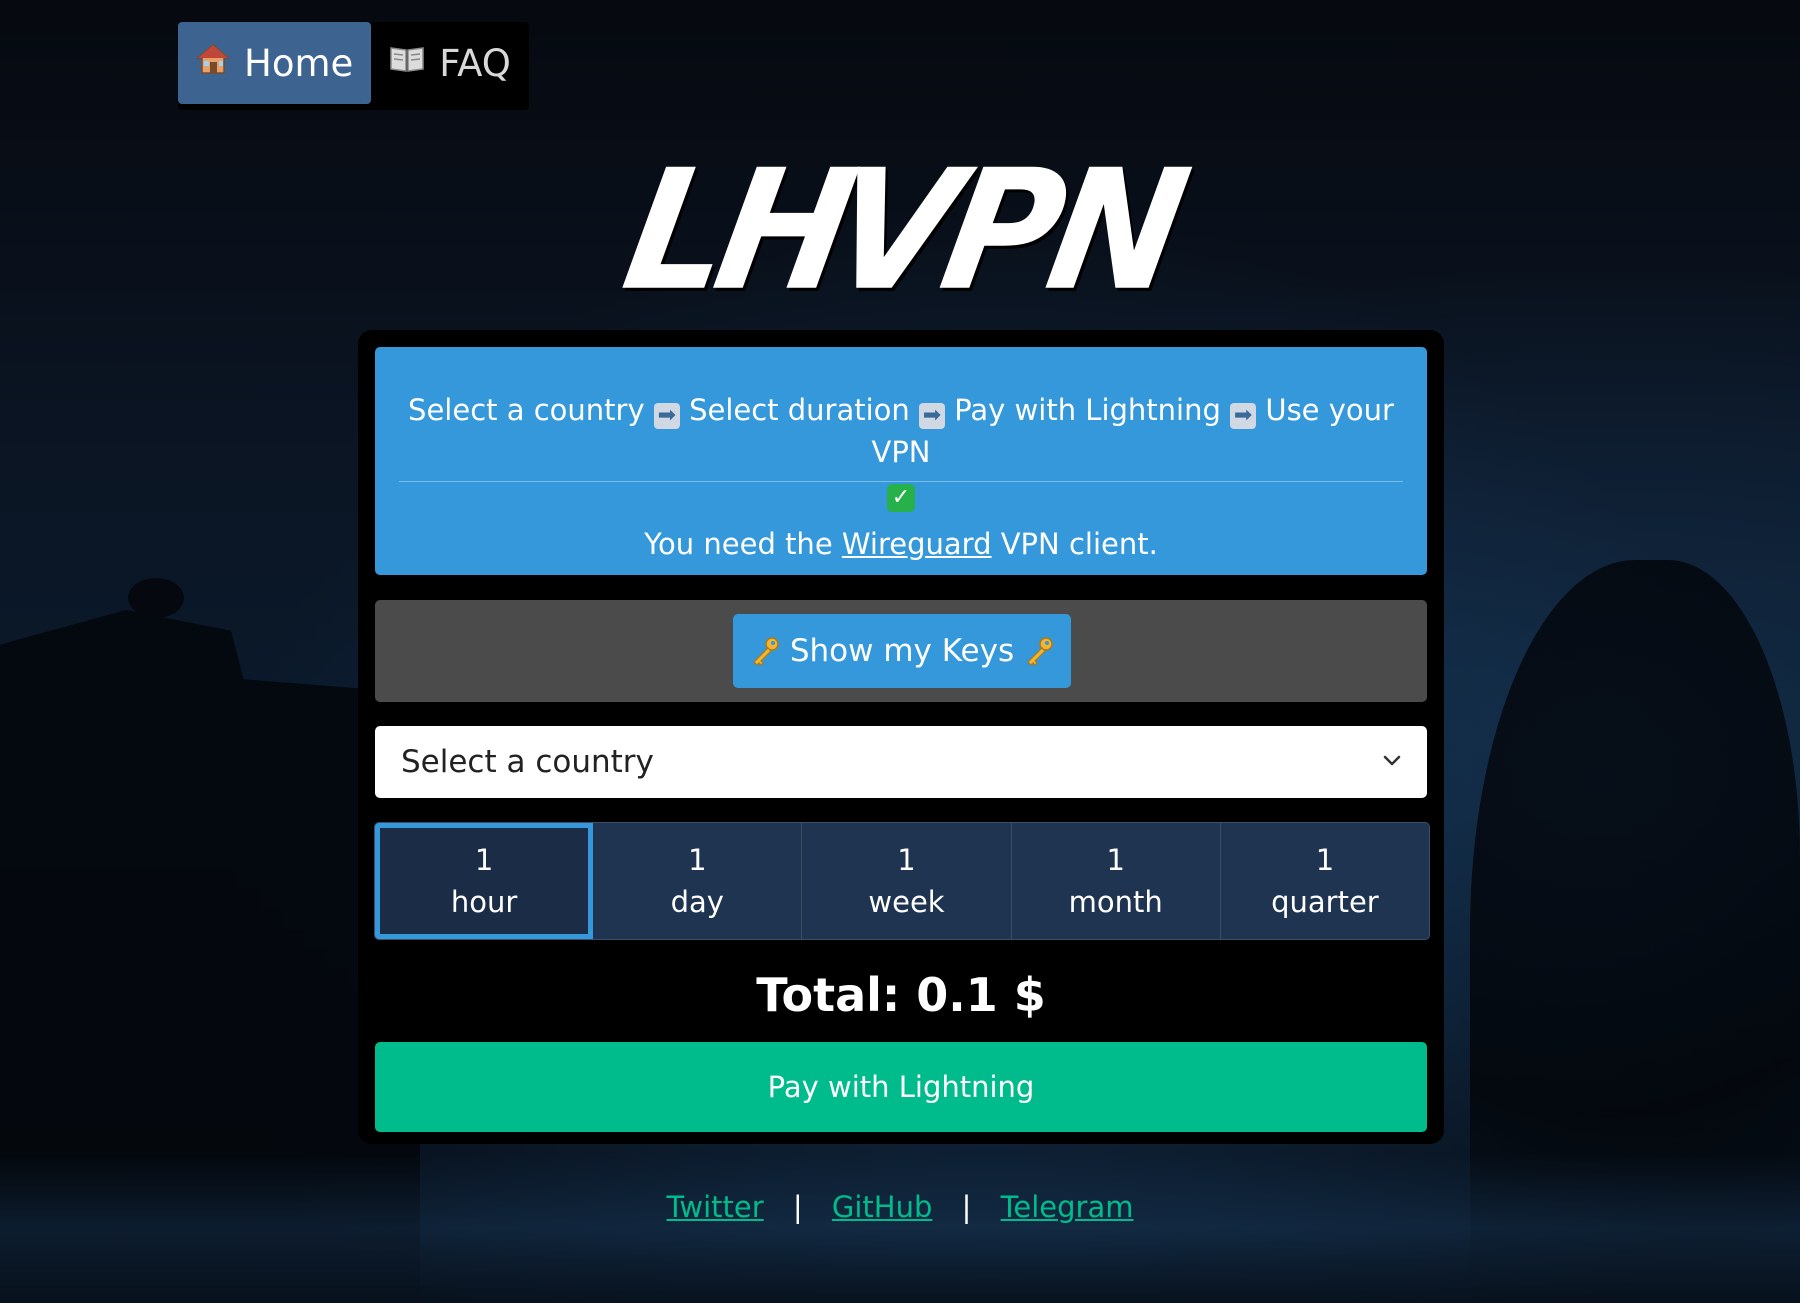 Image resolution: width=1800 pixels, height=1303 pixels. What do you see at coordinates (526, 410) in the screenshot?
I see `step-select-country: Select a country` at bounding box center [526, 410].